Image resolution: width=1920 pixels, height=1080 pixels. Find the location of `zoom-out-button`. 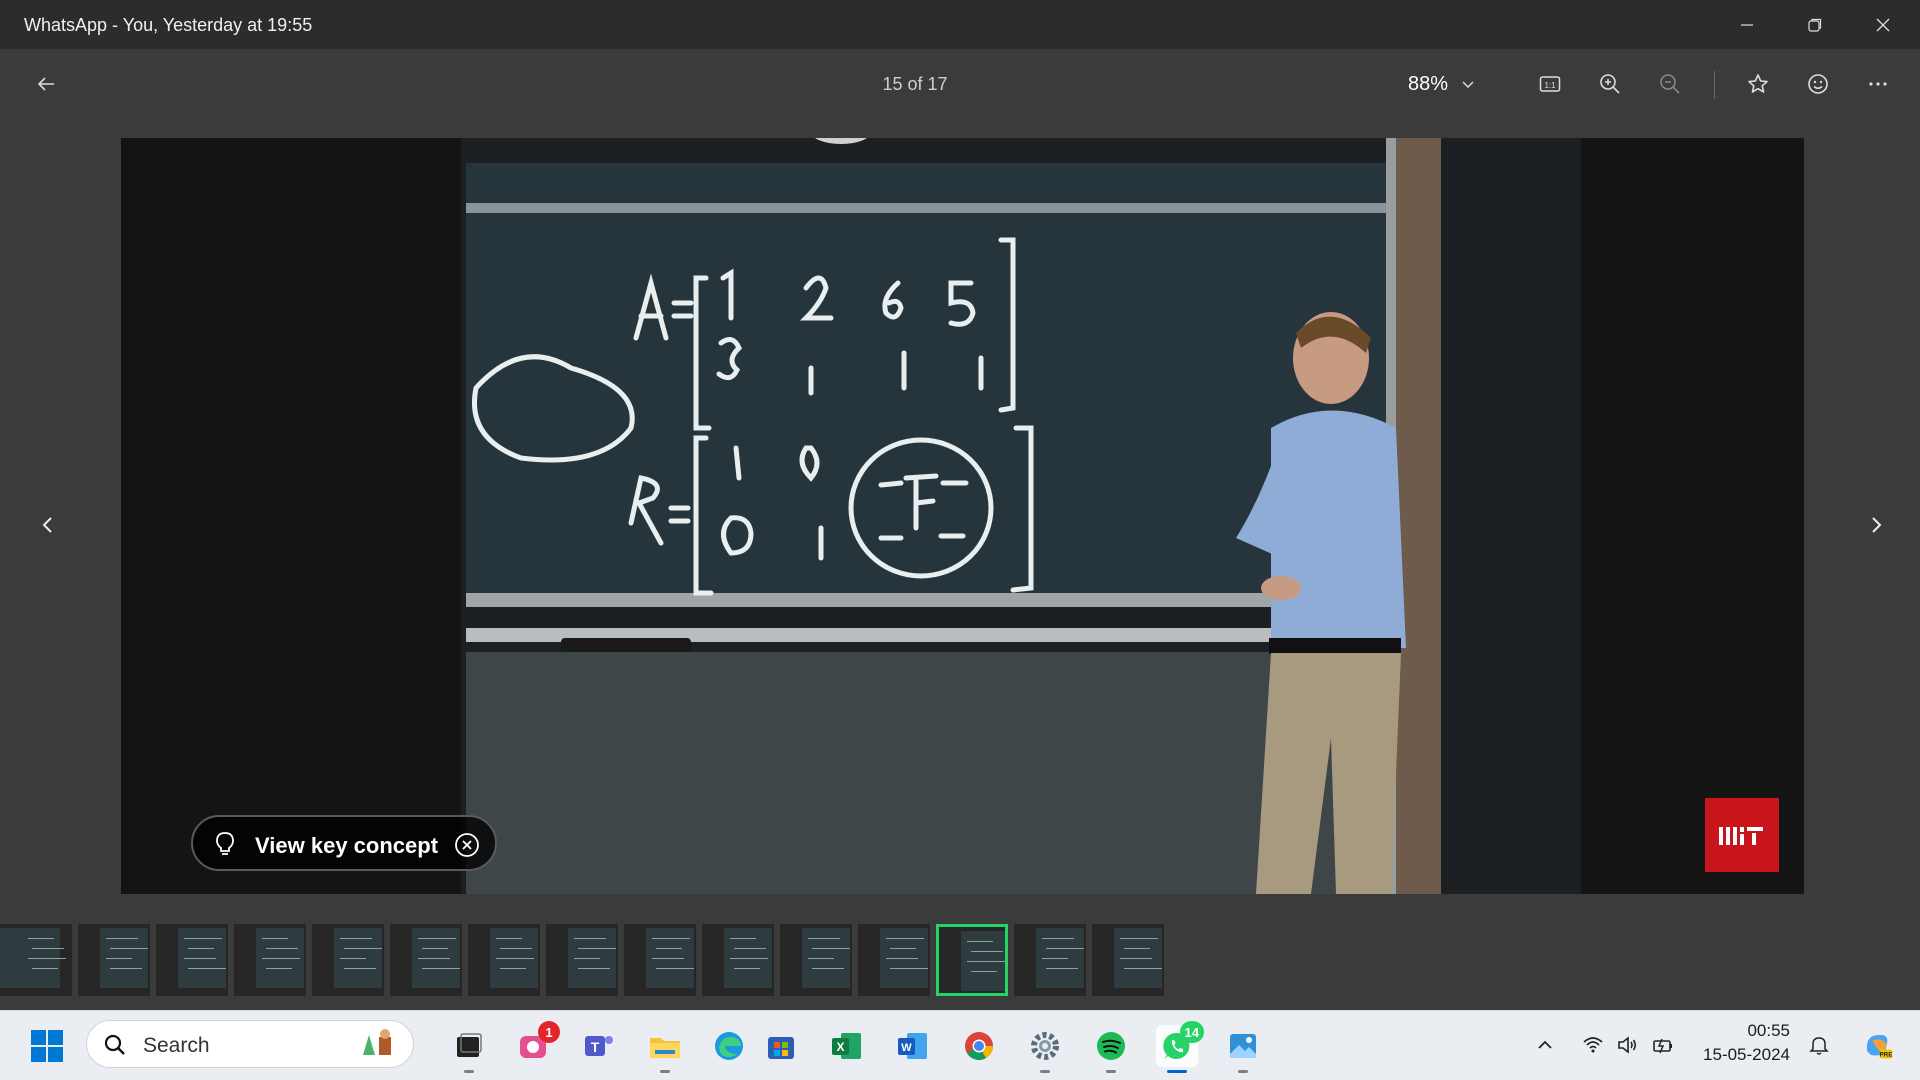

zoom-out-button is located at coordinates (1670, 84).